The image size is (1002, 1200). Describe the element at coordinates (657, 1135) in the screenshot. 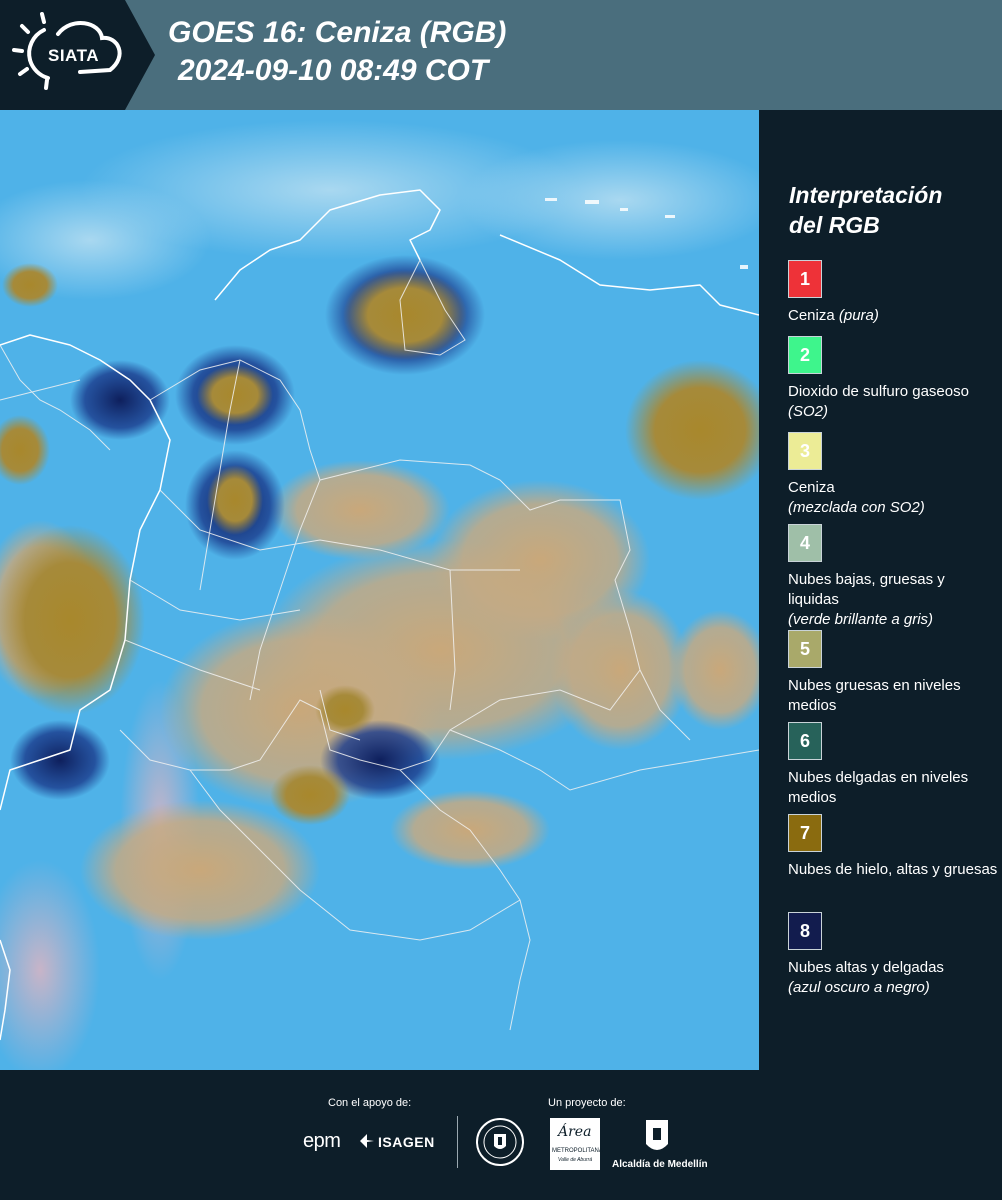

I see `alcaldia-shield-icon` at that location.